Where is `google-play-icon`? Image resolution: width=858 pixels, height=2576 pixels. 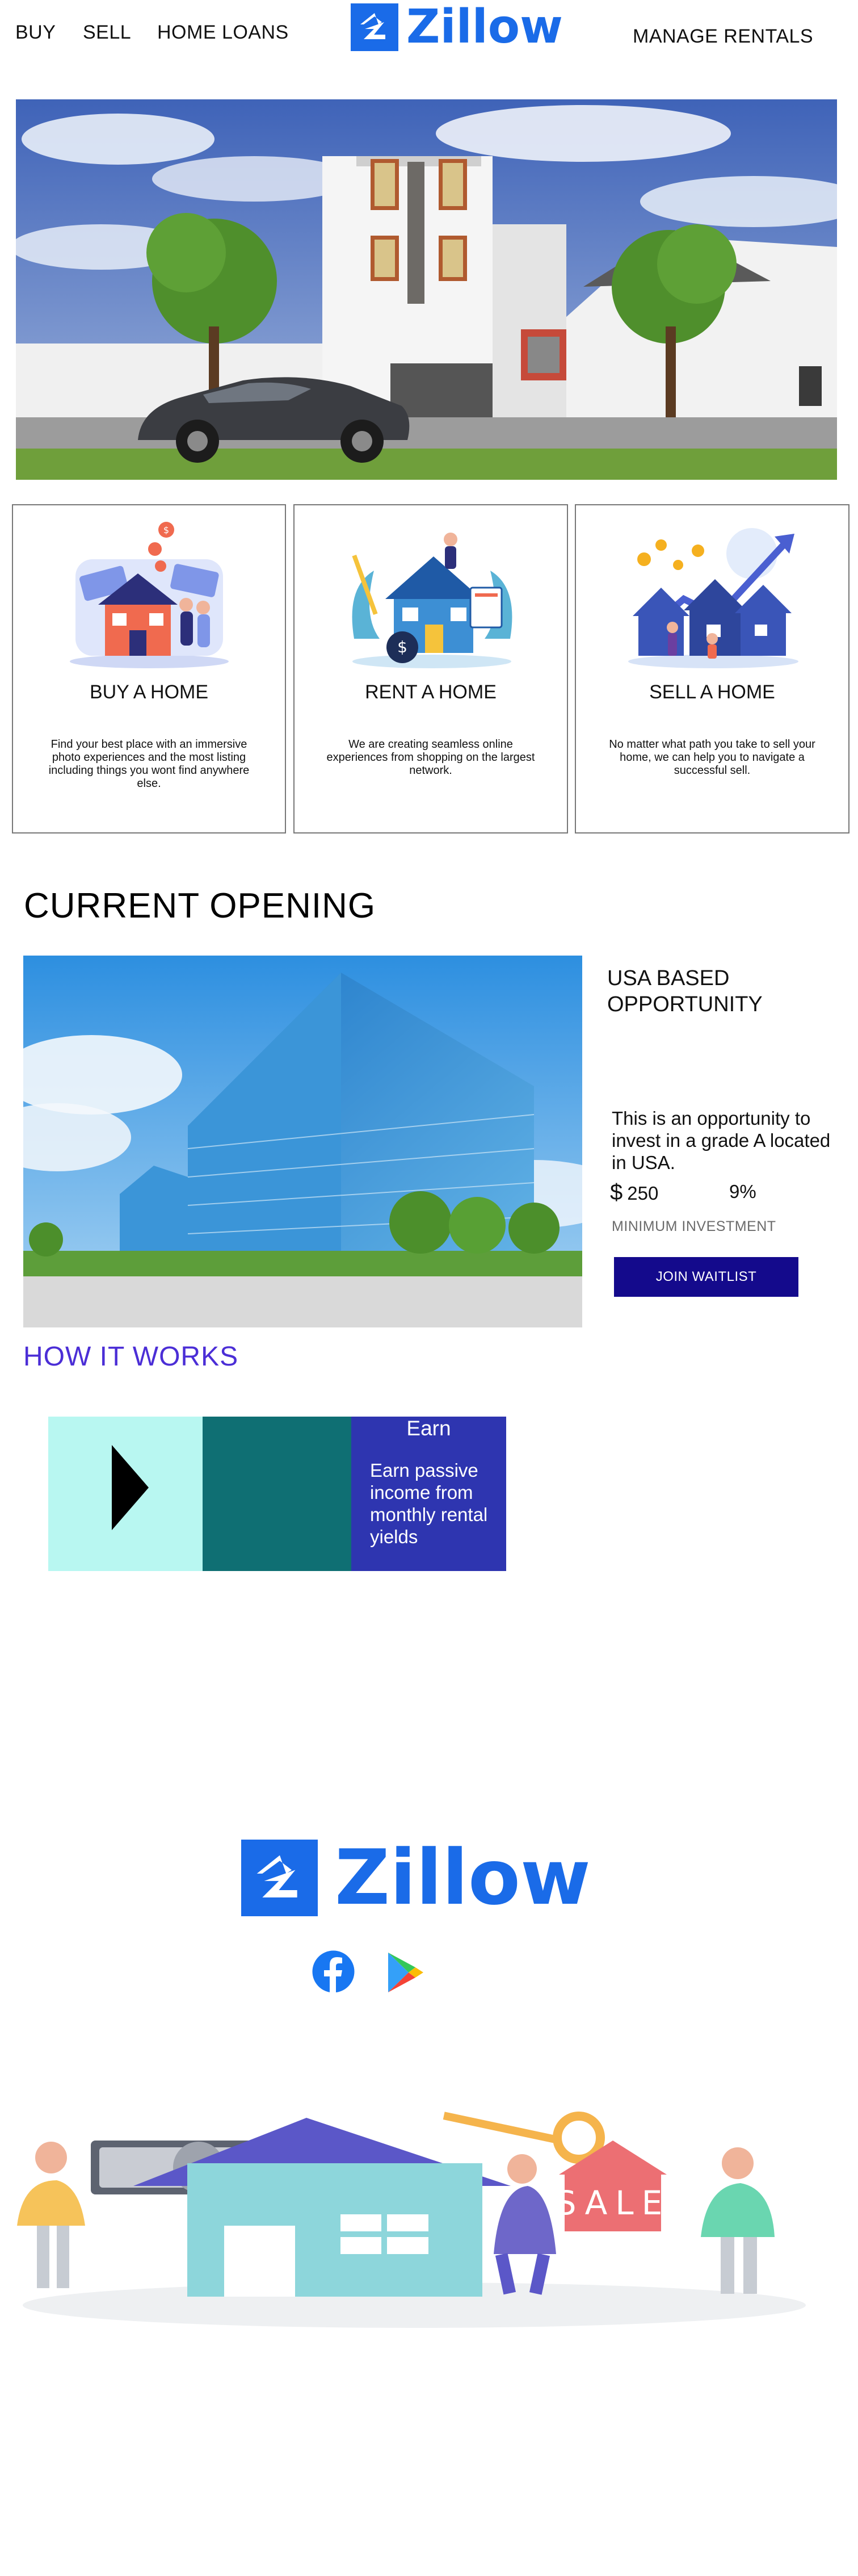 google-play-icon is located at coordinates (406, 1972).